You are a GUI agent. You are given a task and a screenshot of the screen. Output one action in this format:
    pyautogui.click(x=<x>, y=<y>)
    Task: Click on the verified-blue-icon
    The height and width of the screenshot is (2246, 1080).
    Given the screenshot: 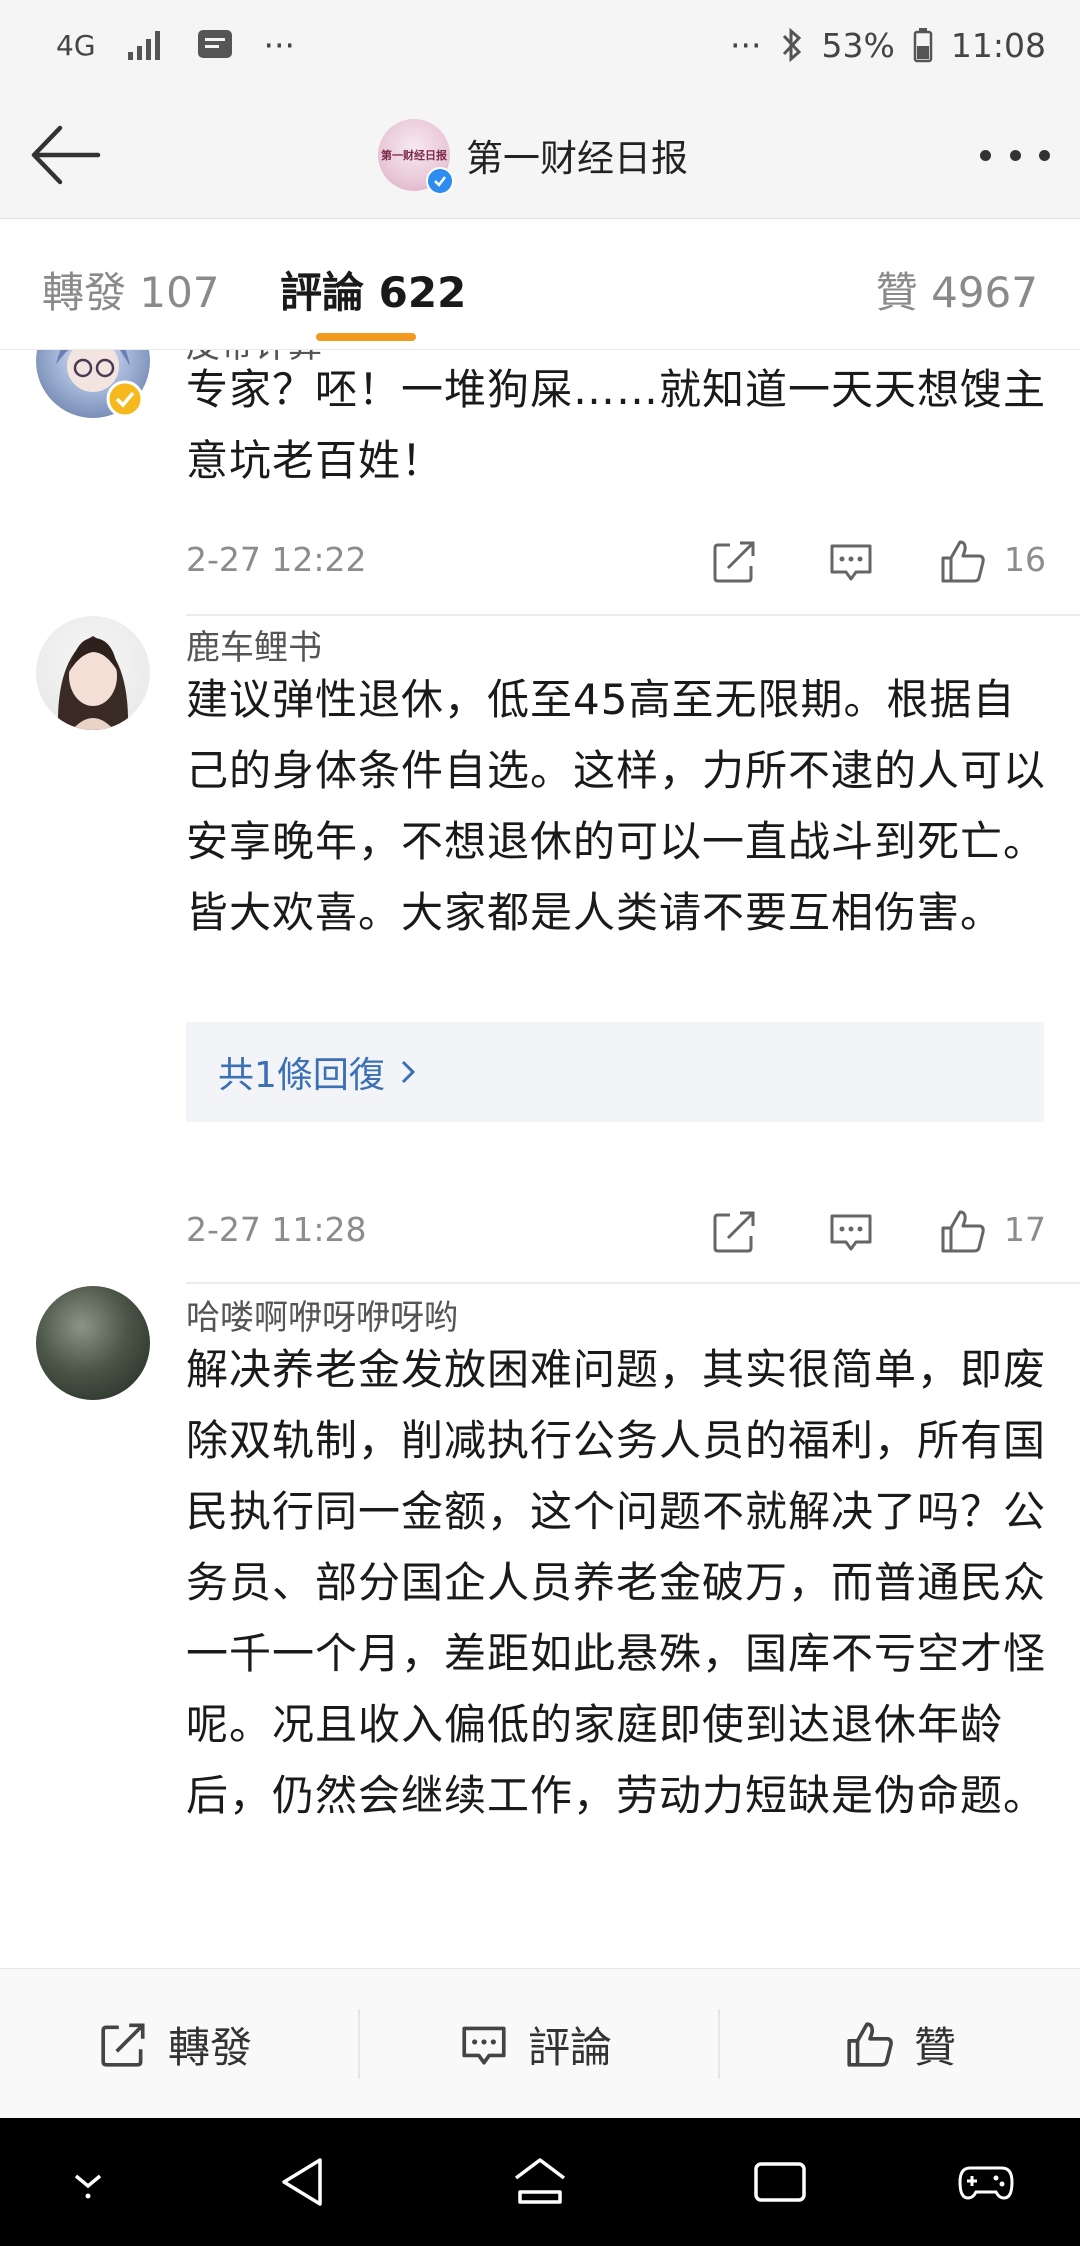 What is the action you would take?
    pyautogui.click(x=440, y=181)
    